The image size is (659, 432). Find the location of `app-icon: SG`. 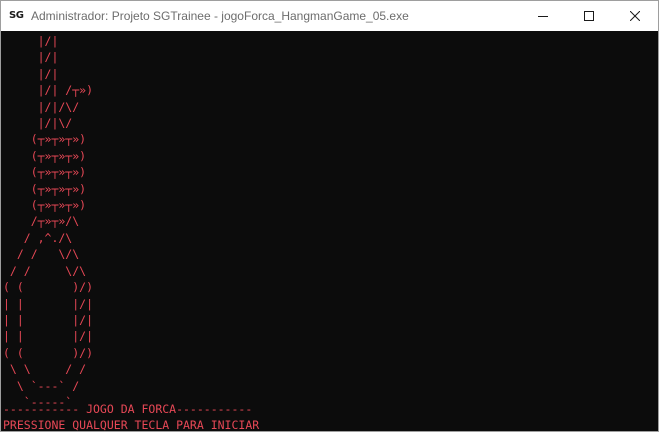

app-icon: SG is located at coordinates (16, 15).